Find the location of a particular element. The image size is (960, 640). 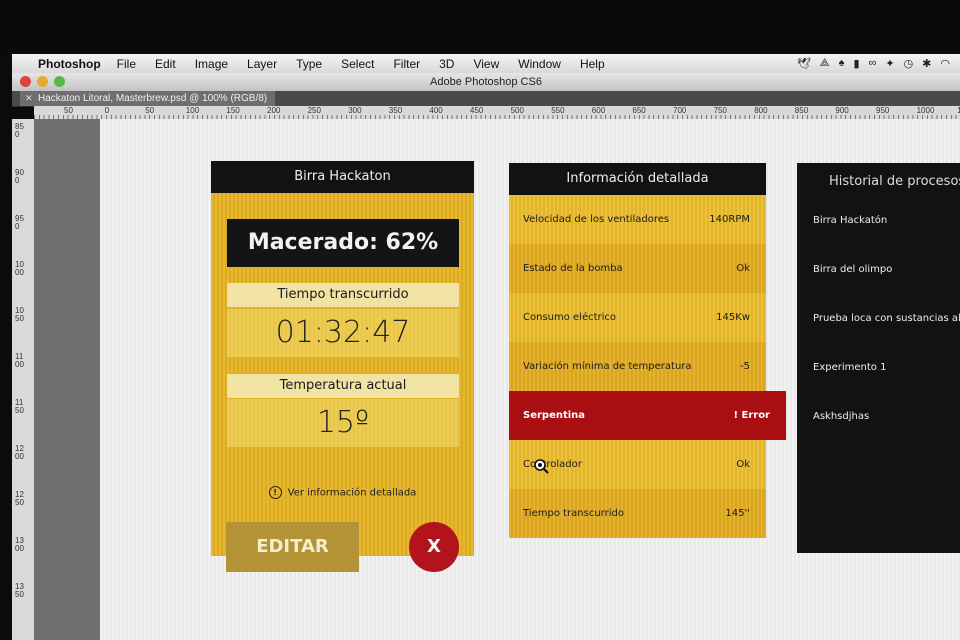

menu-filter: Filter is located at coordinates (406, 64).